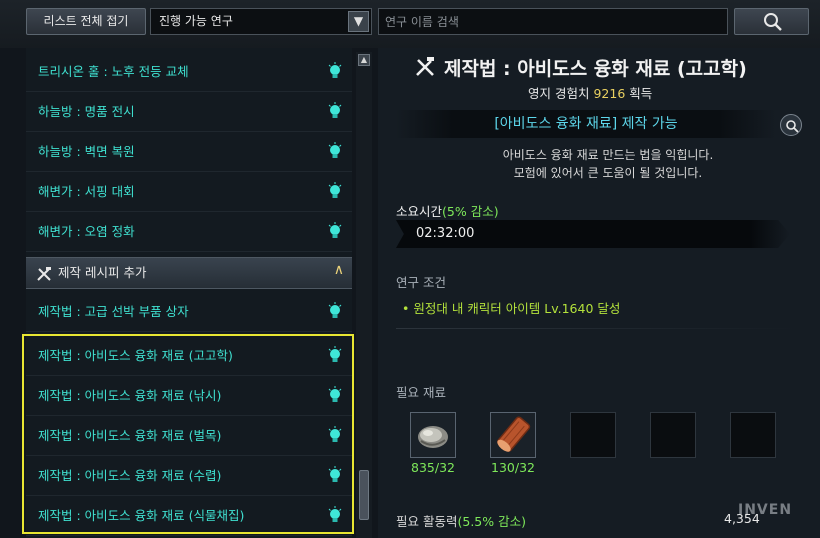  What do you see at coordinates (189, 112) in the screenshot?
I see `list-item: 하늘방 : 명품 전시` at bounding box center [189, 112].